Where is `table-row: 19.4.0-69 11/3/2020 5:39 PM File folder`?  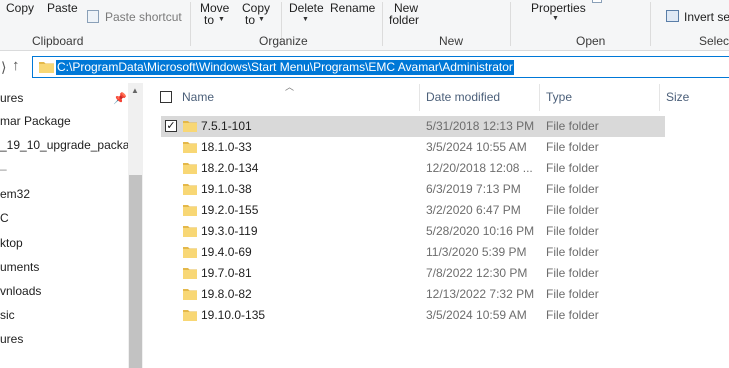 table-row: 19.4.0-69 11/3/2020 5:39 PM File folder is located at coordinates (413, 252).